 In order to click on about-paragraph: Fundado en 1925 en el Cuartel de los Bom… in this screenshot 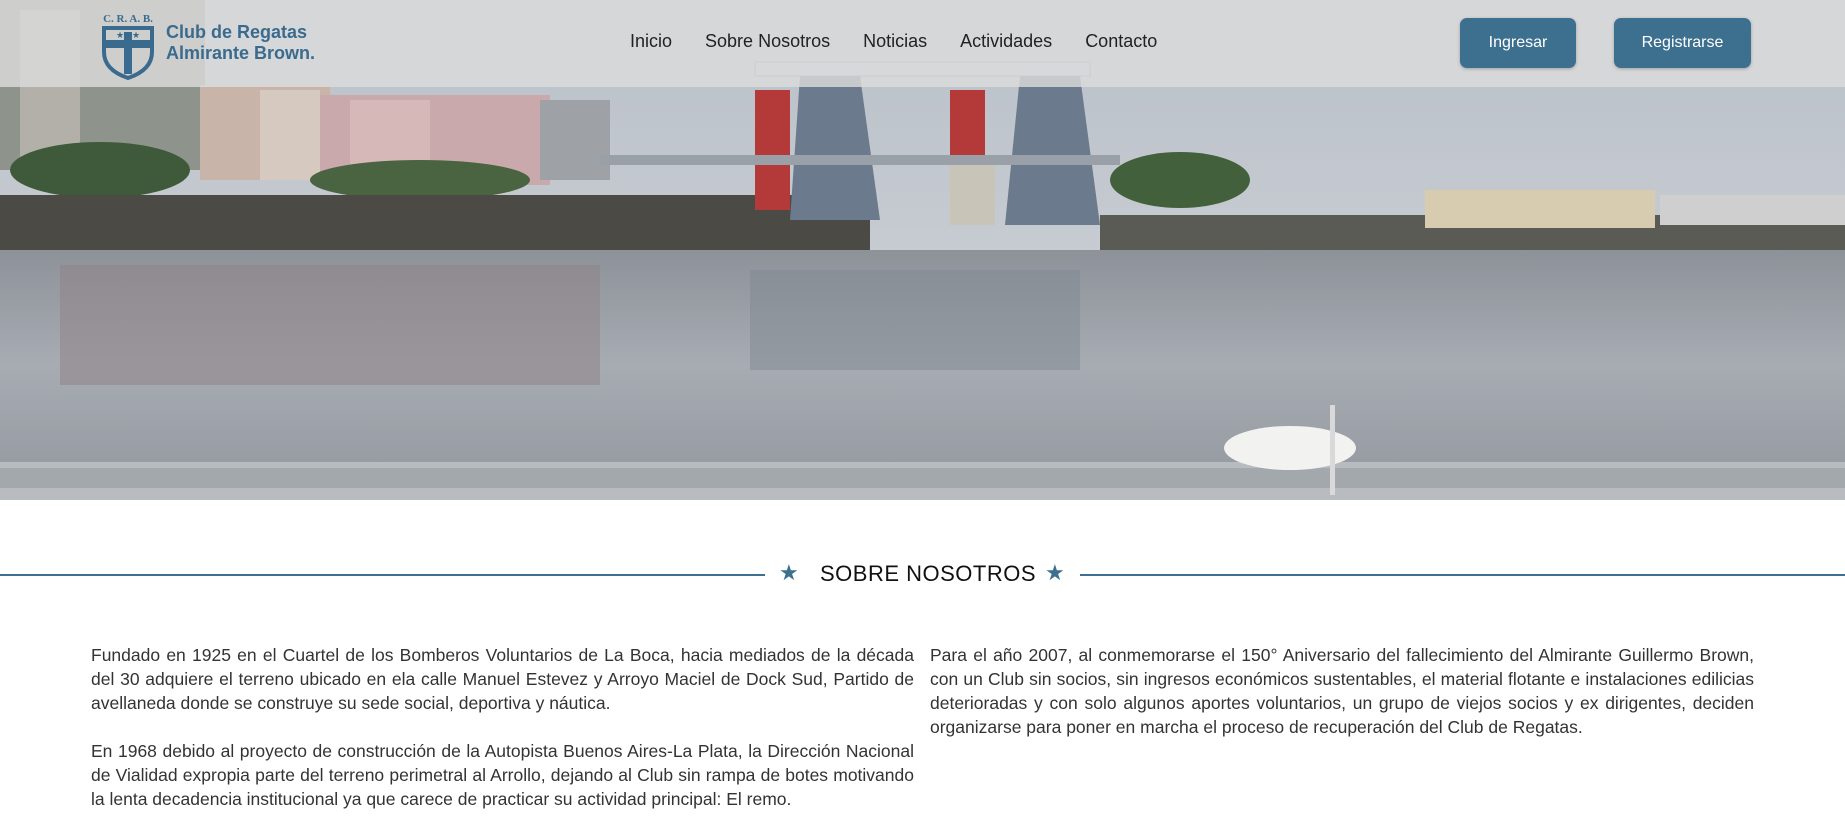, I will do `click(502, 679)`.